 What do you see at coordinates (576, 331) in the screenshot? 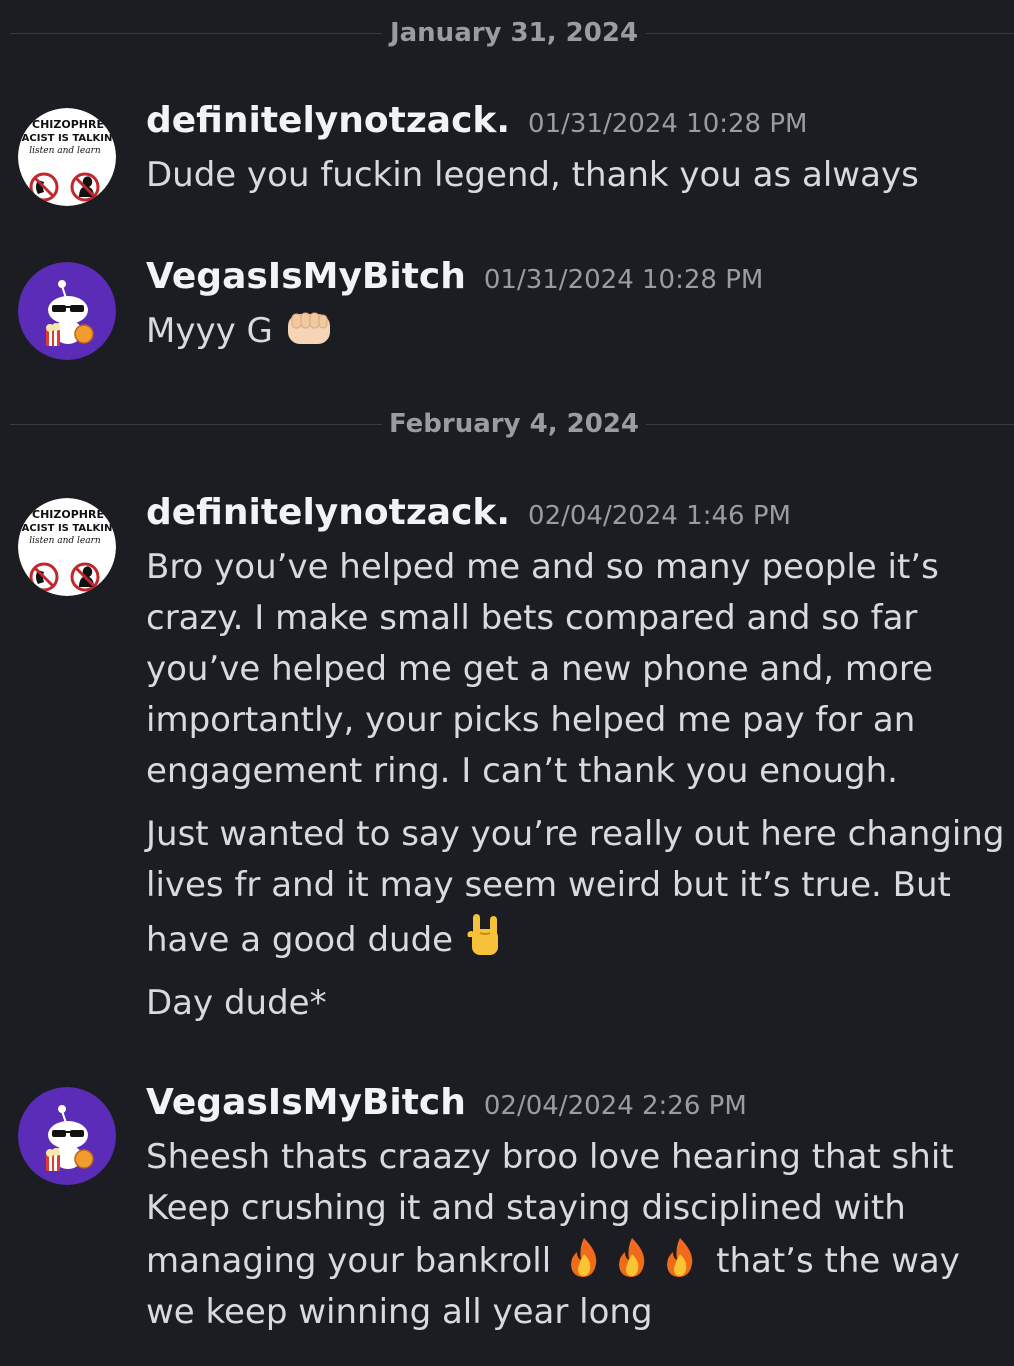
I see `message-paragraph: Myyy G` at bounding box center [576, 331].